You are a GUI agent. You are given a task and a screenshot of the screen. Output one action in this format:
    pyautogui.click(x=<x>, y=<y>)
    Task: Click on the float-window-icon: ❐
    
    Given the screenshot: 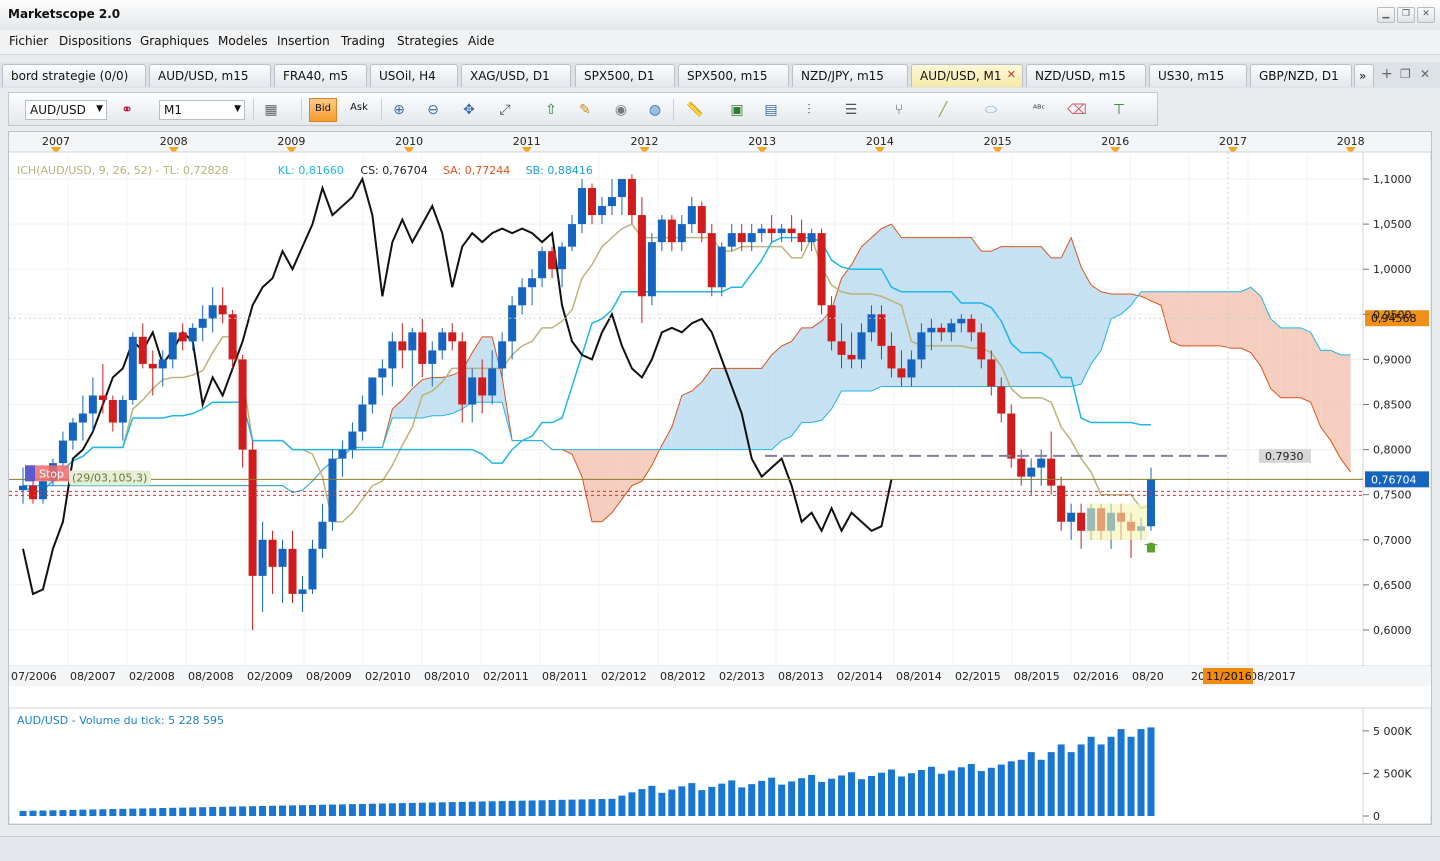 What is the action you would take?
    pyautogui.click(x=1405, y=74)
    